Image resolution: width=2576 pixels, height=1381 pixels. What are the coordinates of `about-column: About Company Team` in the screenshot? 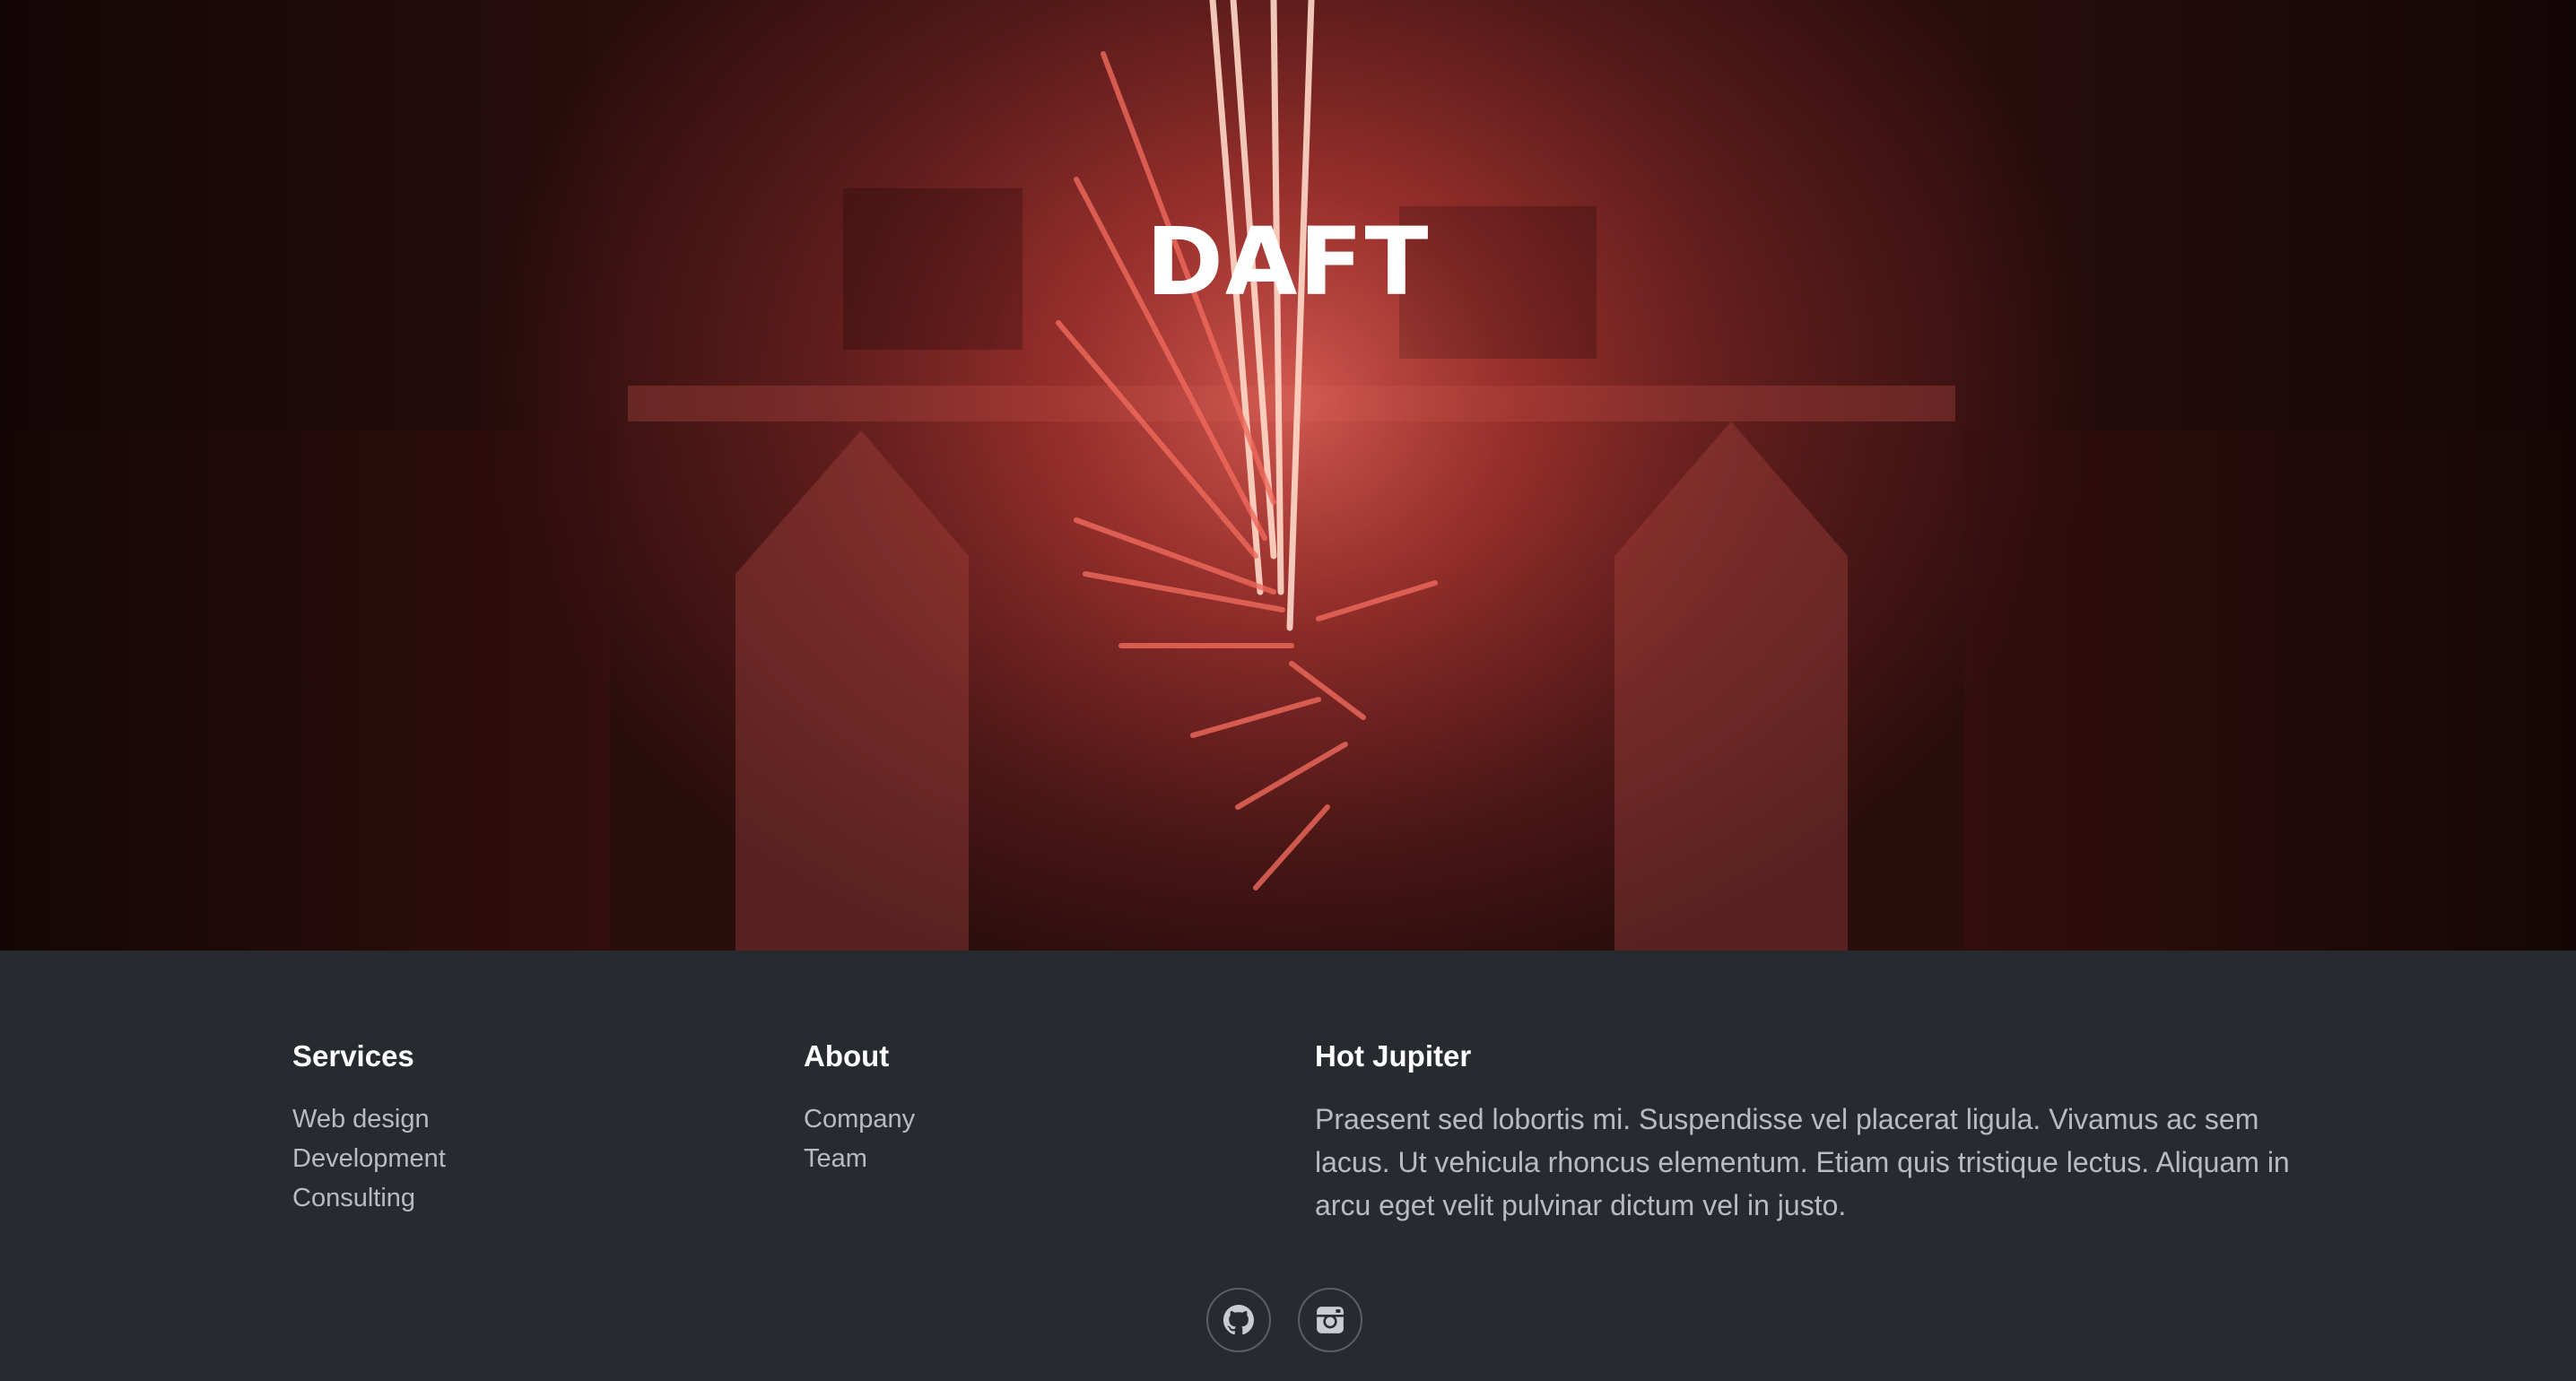 It's located at (1037, 1107).